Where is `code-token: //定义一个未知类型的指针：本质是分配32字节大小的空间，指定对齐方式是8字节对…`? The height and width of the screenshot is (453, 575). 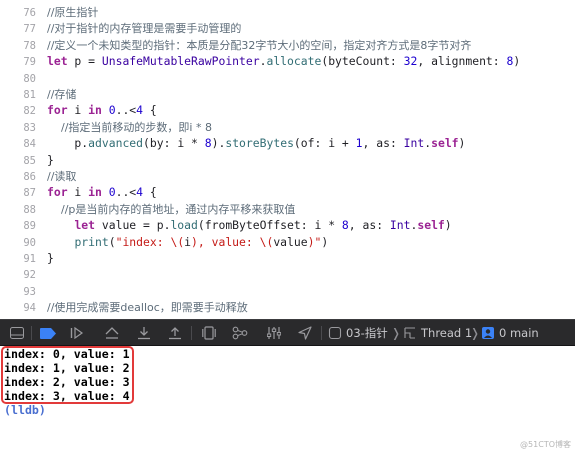 code-token: //定义一个未知类型的指针：本质是分配32字节大小的空间，指定对齐方式是8字节对… is located at coordinates (259, 45).